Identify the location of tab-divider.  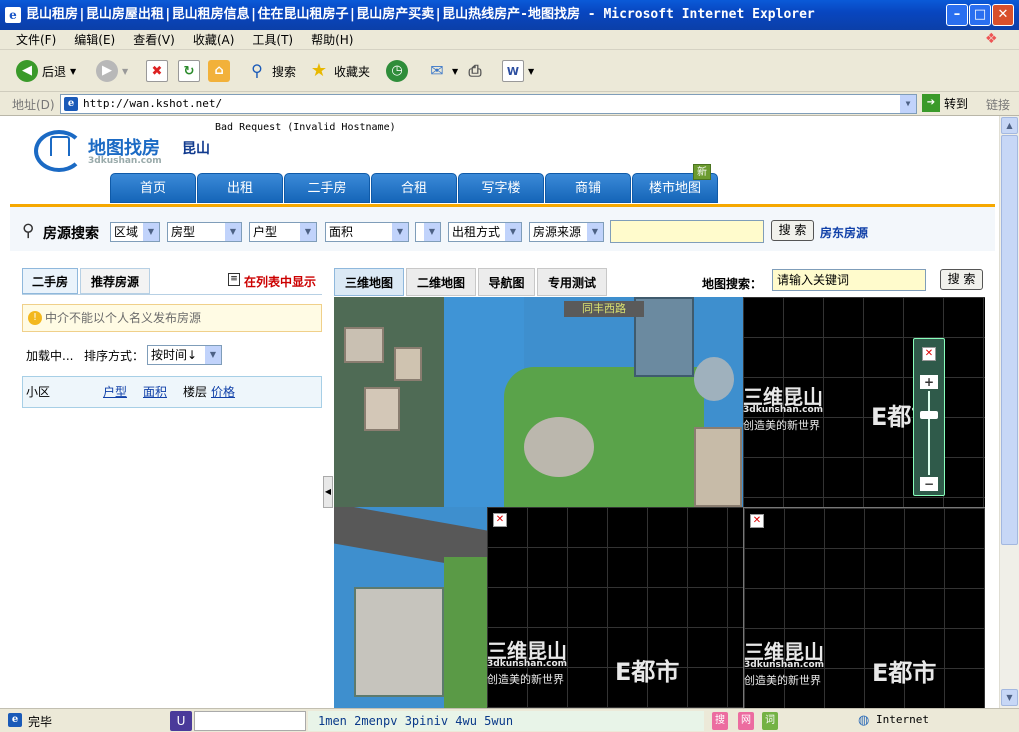
(172, 294).